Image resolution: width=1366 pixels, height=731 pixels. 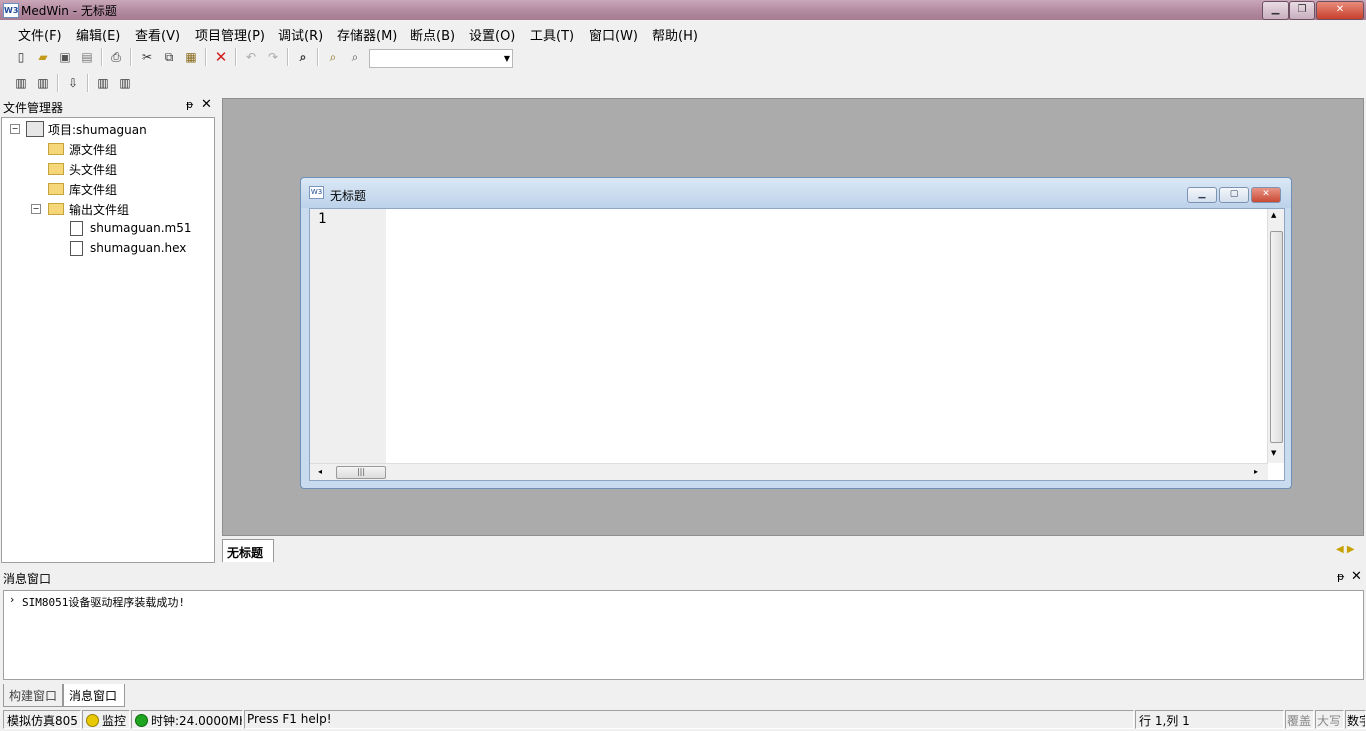 I want to click on file-manager-header: 文件管理器 ᵽ ✕, so click(x=108, y=106).